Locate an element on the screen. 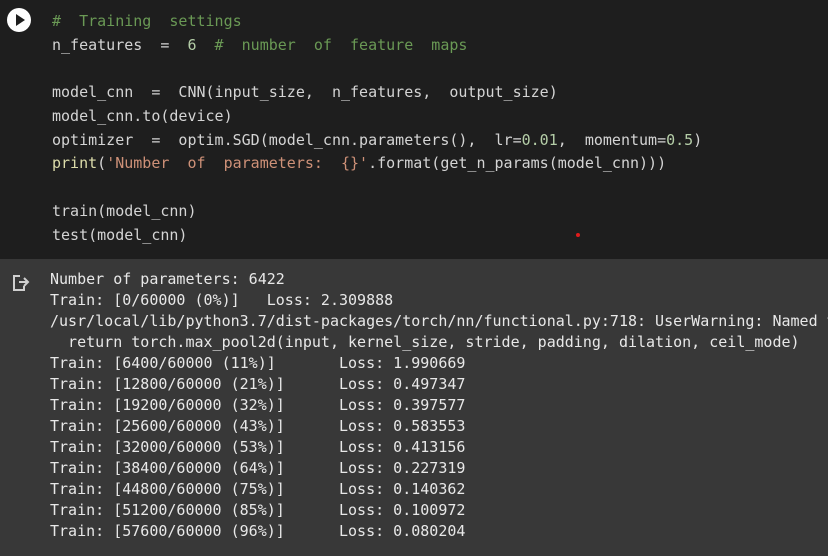 The image size is (828, 556). code-line-train: train(model_cnn) is located at coordinates (124, 211).